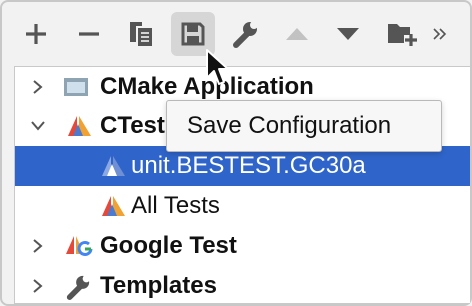  I want to click on triangle-down-icon, so click(348, 34).